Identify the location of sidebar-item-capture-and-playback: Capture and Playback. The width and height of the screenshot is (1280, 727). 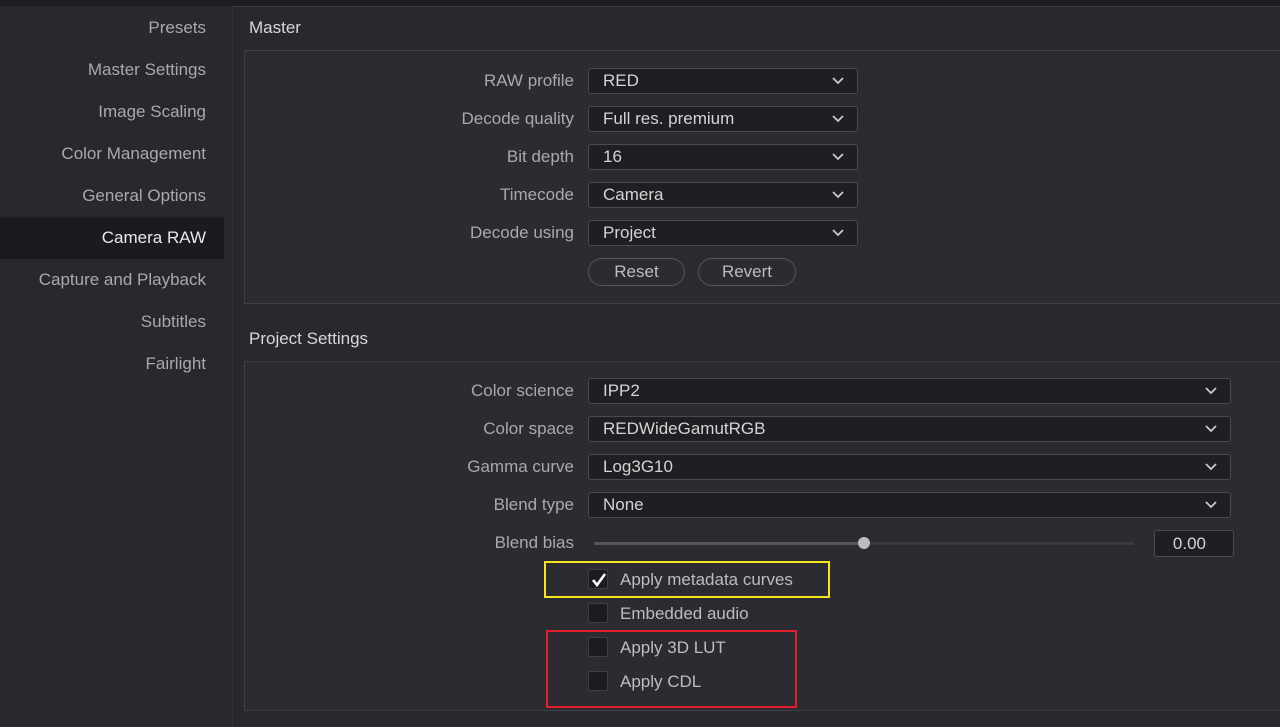
(112, 280).